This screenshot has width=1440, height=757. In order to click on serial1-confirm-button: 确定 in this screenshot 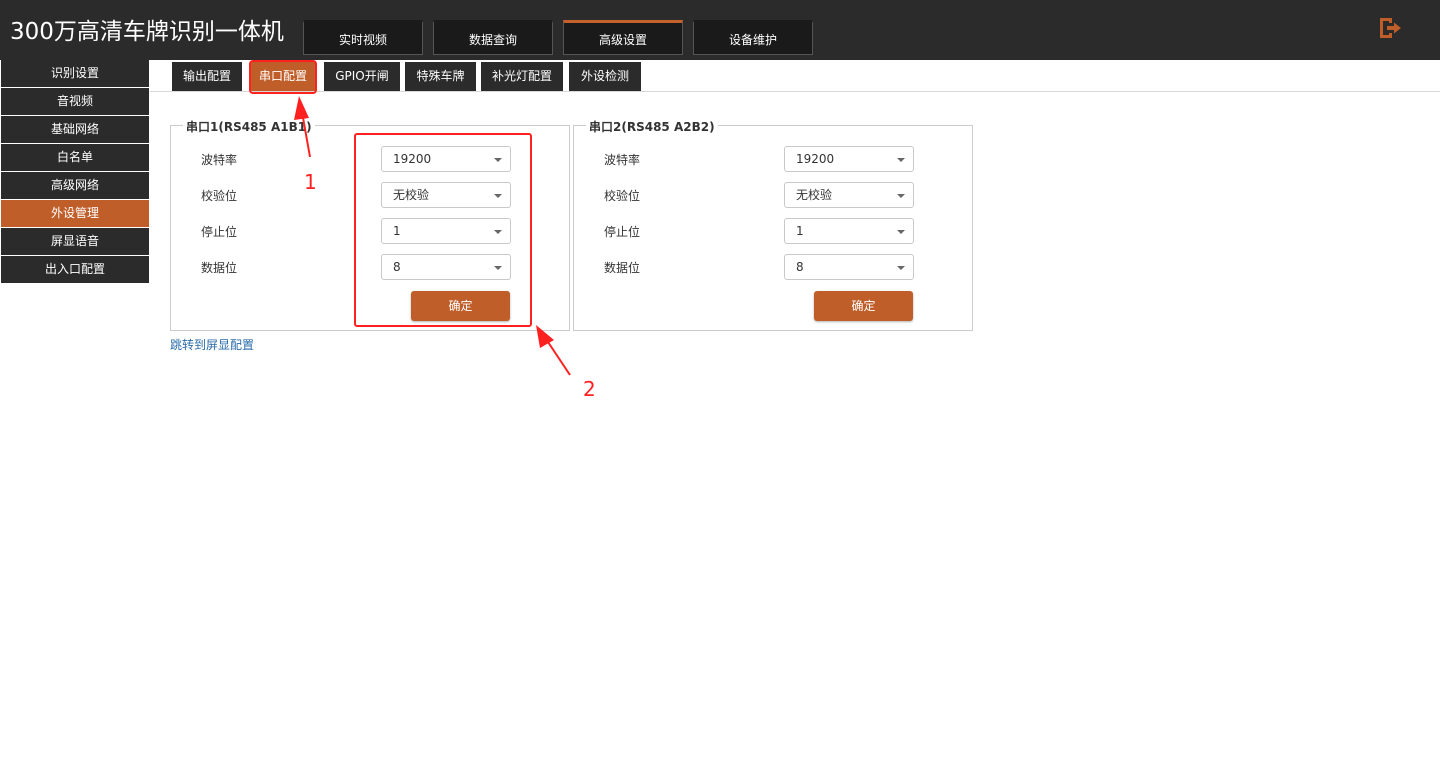, I will do `click(460, 306)`.